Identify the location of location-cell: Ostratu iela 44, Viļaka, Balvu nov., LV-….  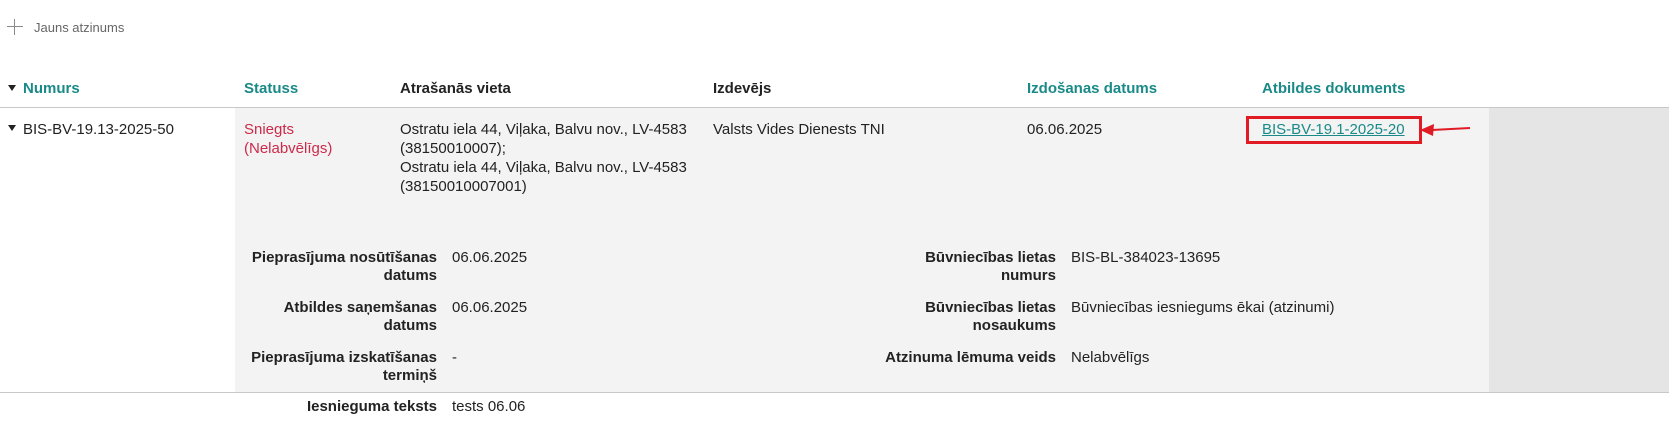
(543, 158).